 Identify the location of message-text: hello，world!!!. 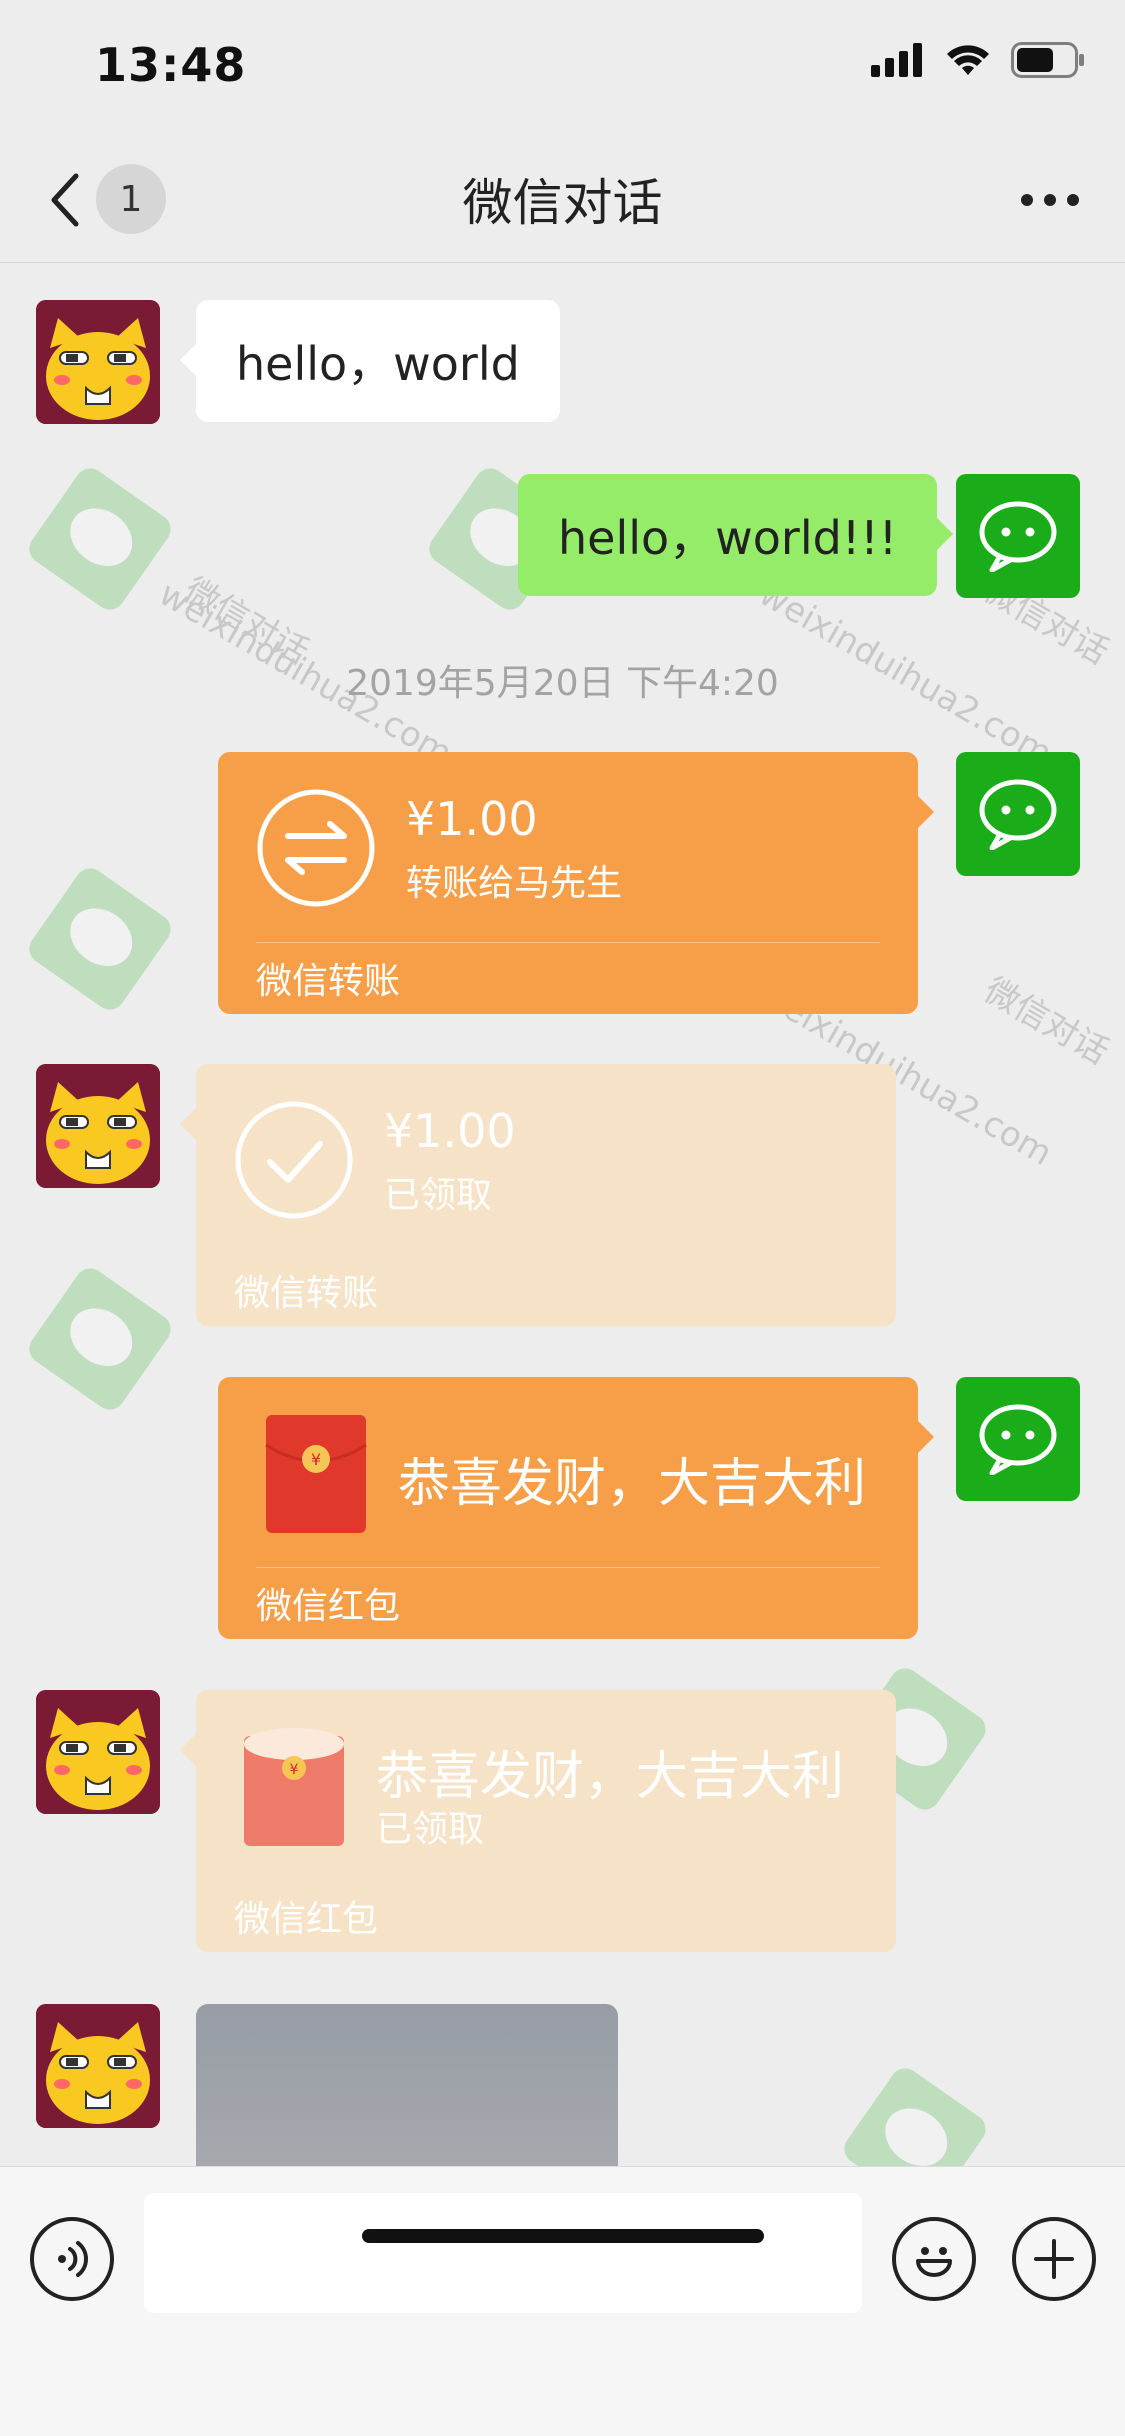
(728, 538).